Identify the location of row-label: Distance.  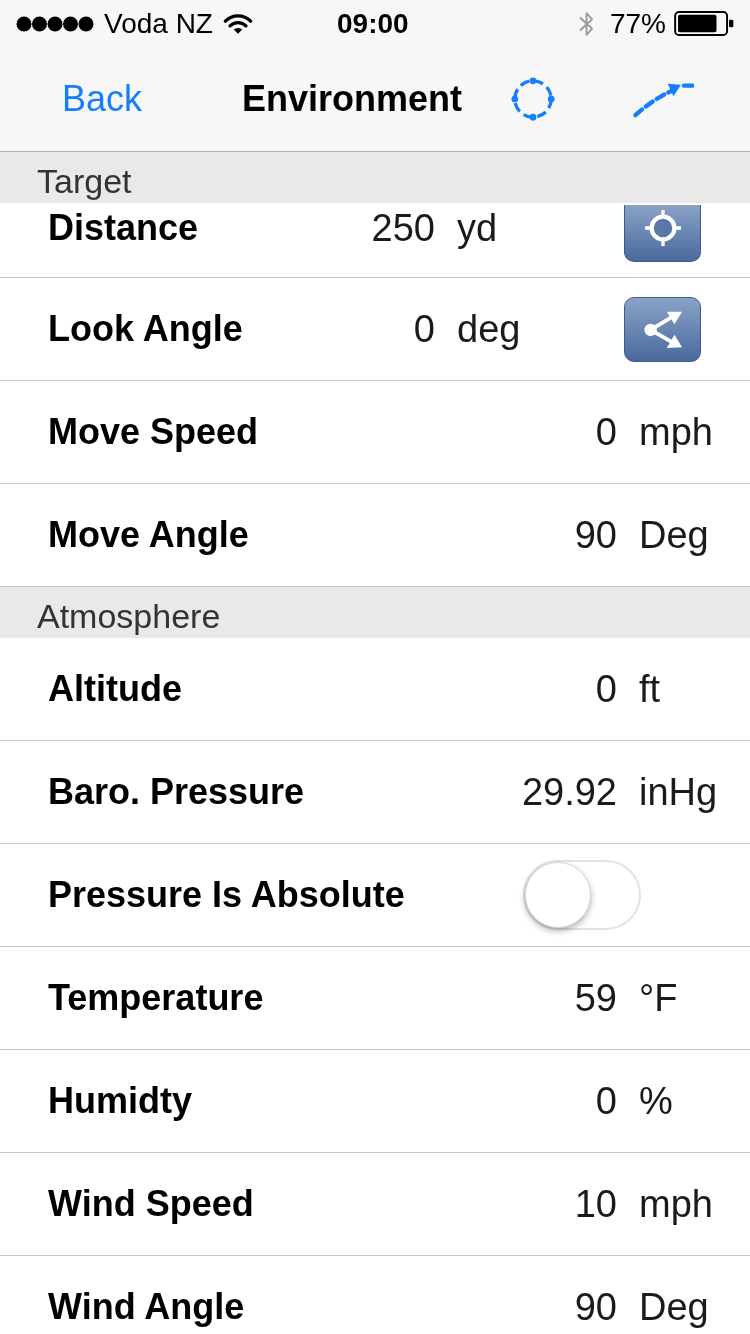
(123, 228).